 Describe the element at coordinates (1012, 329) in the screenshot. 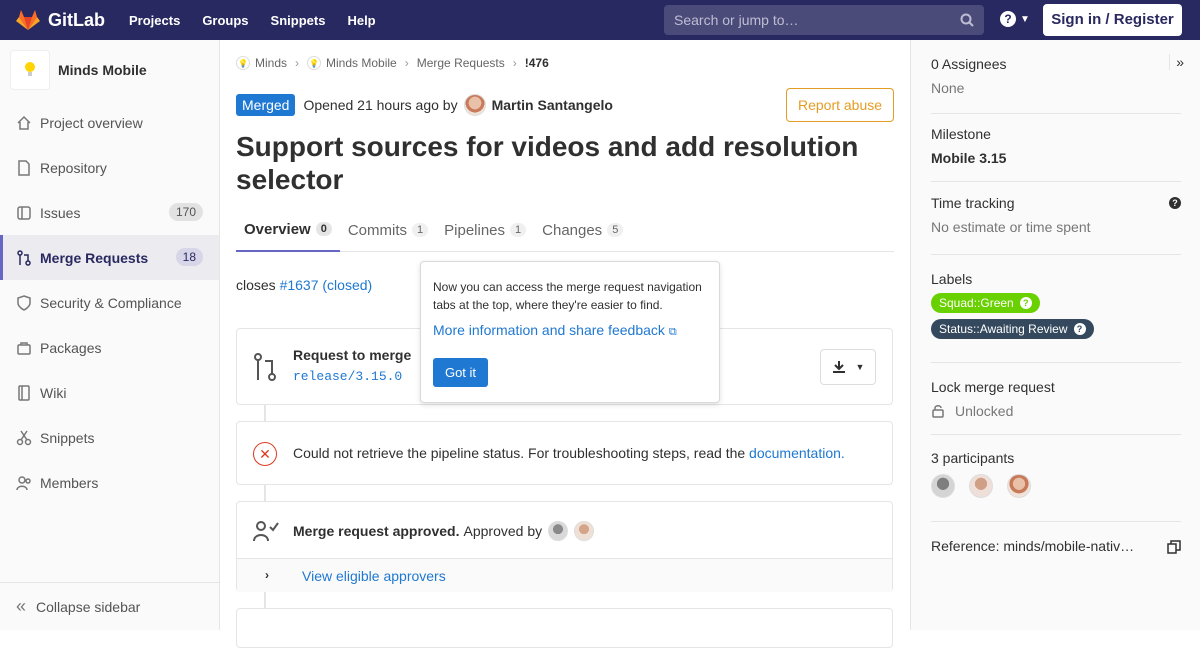

I see `label-status-awaiting-review: Status::Awaiting Review ?` at that location.